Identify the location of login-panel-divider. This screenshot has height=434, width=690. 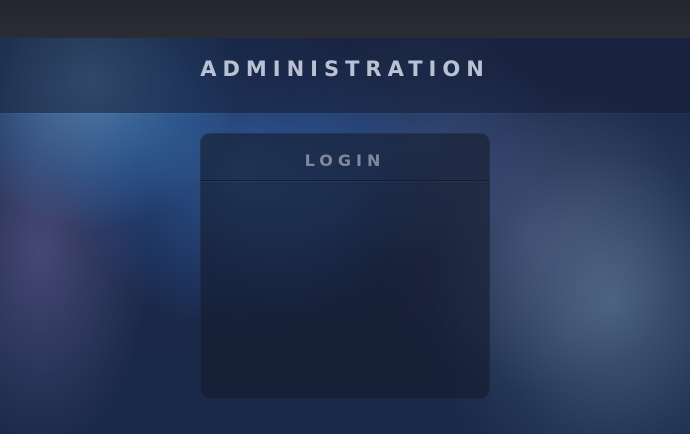
(345, 180).